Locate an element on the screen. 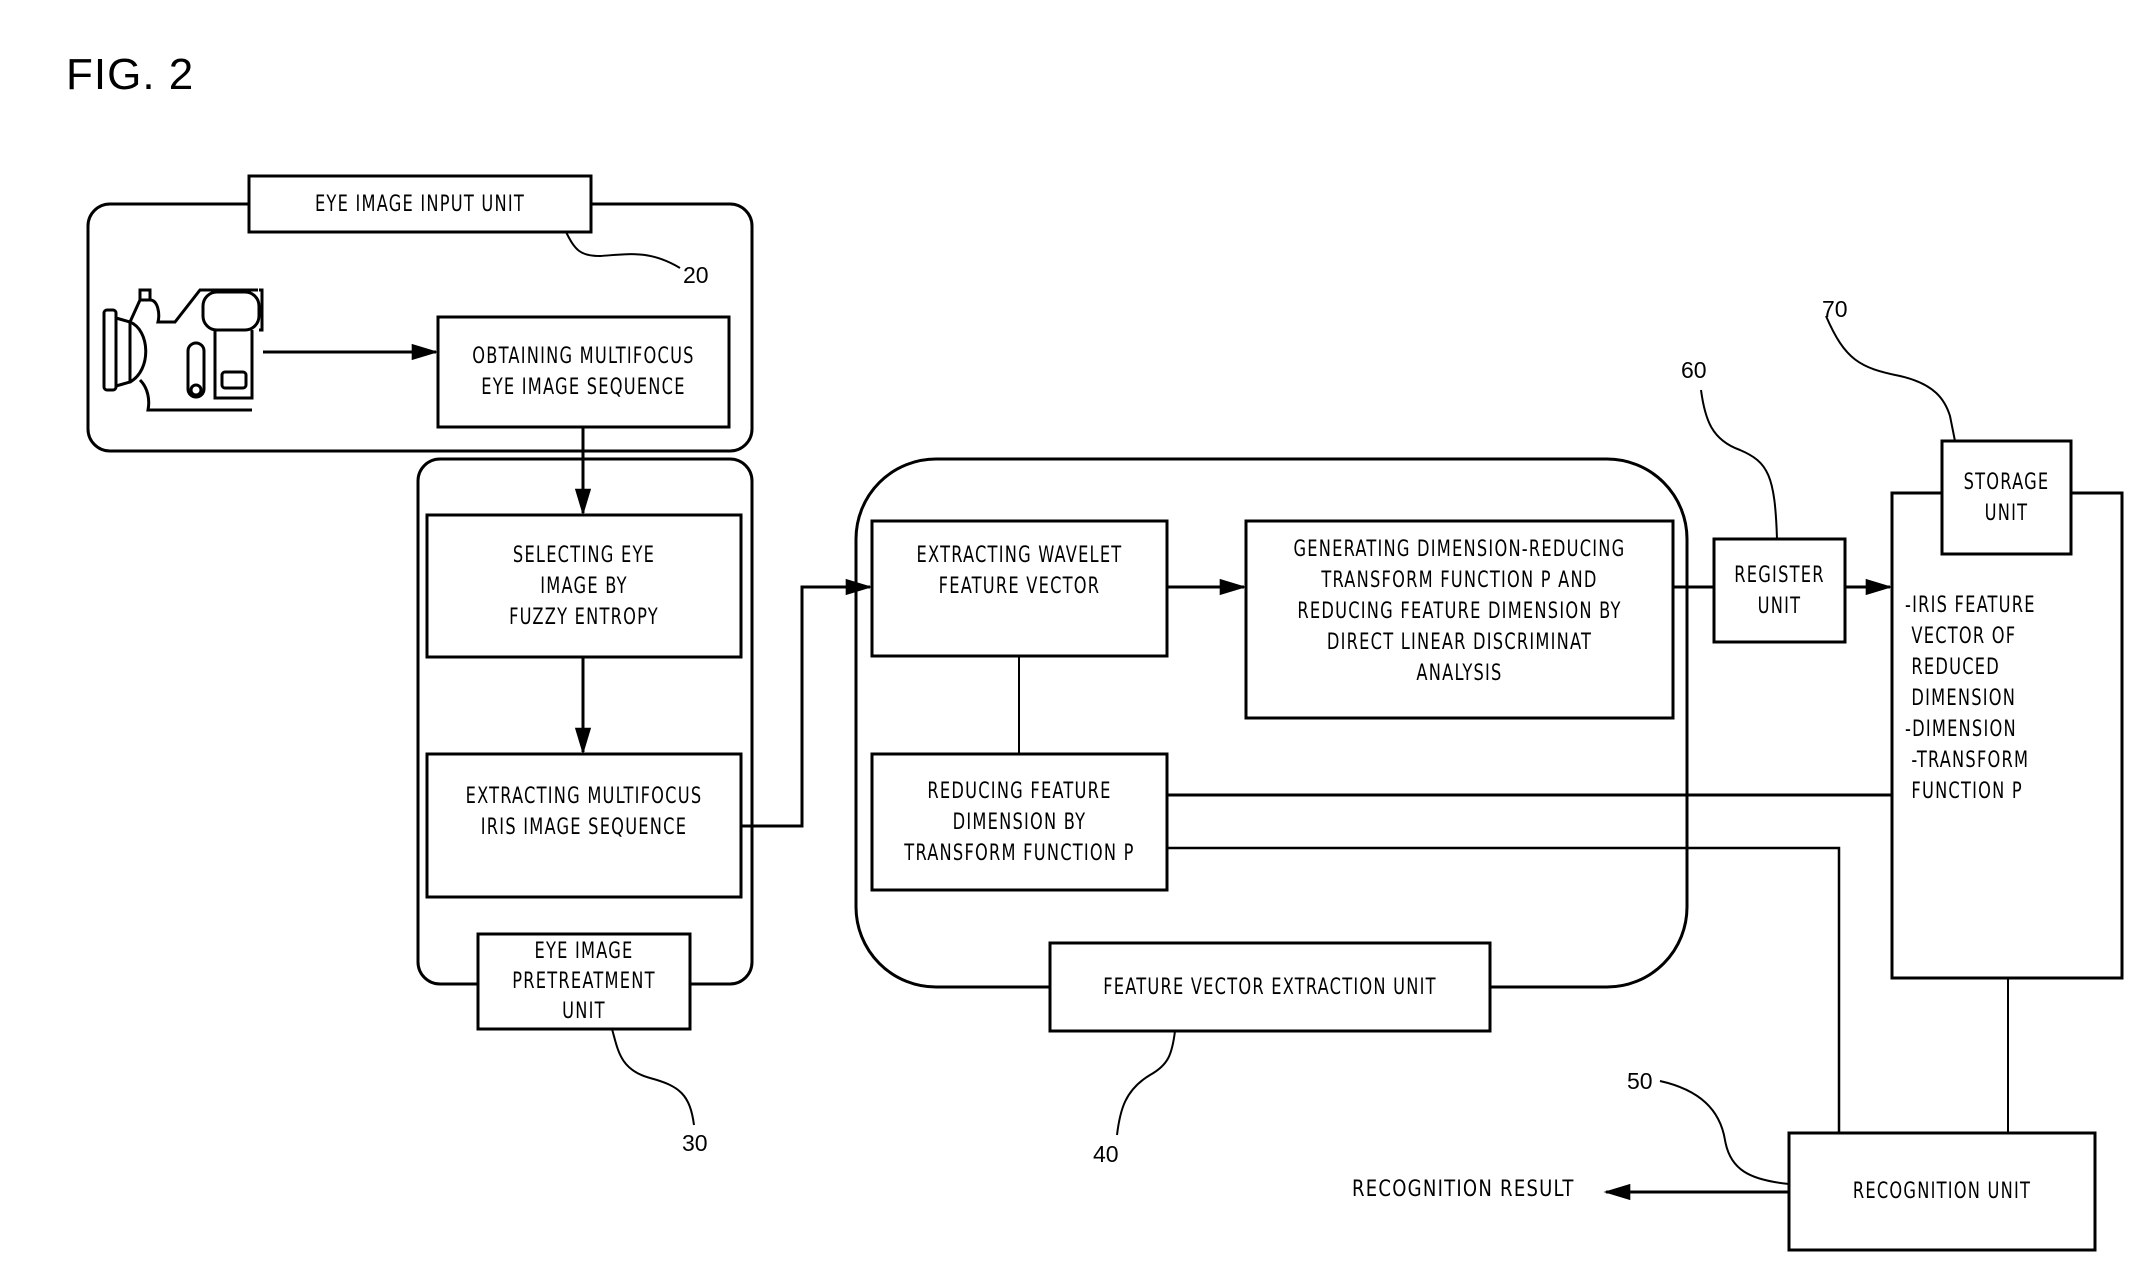  selecting-eye-image-step: SELECTING EYE IMAGE BY FUZZY ENTROPY is located at coordinates (583, 586).